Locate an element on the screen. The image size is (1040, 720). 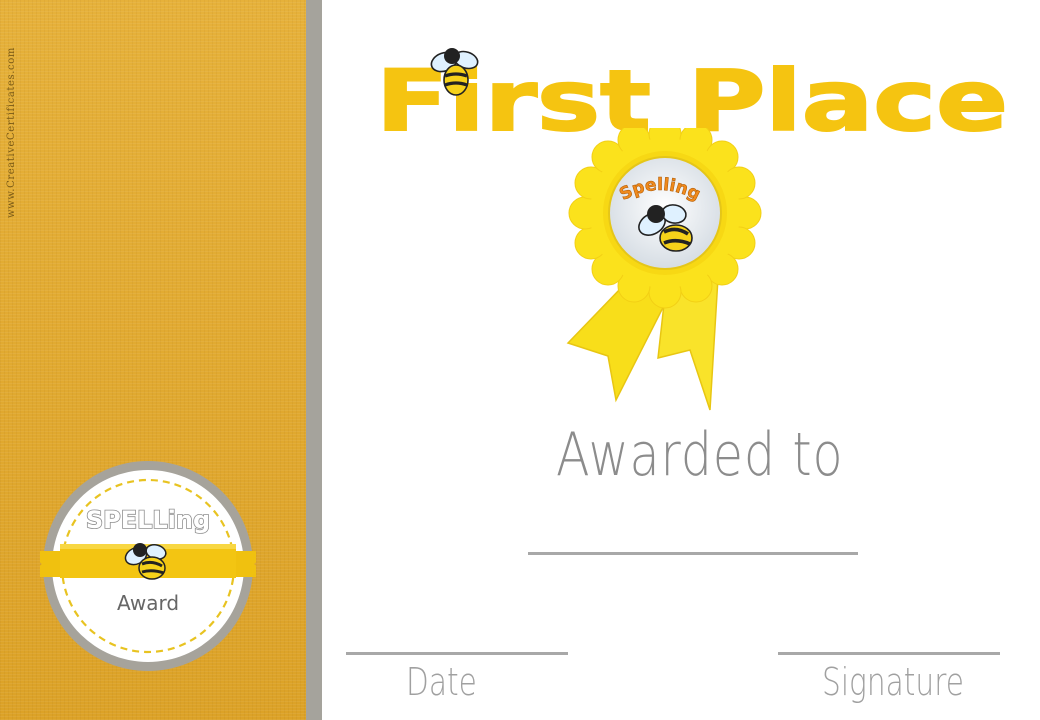
gray-divider-stripe is located at coordinates (314, 360).